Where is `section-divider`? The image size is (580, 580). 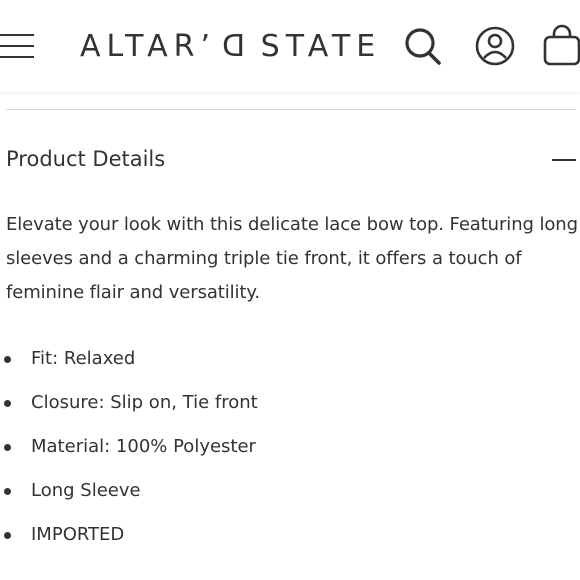 section-divider is located at coordinates (291, 109).